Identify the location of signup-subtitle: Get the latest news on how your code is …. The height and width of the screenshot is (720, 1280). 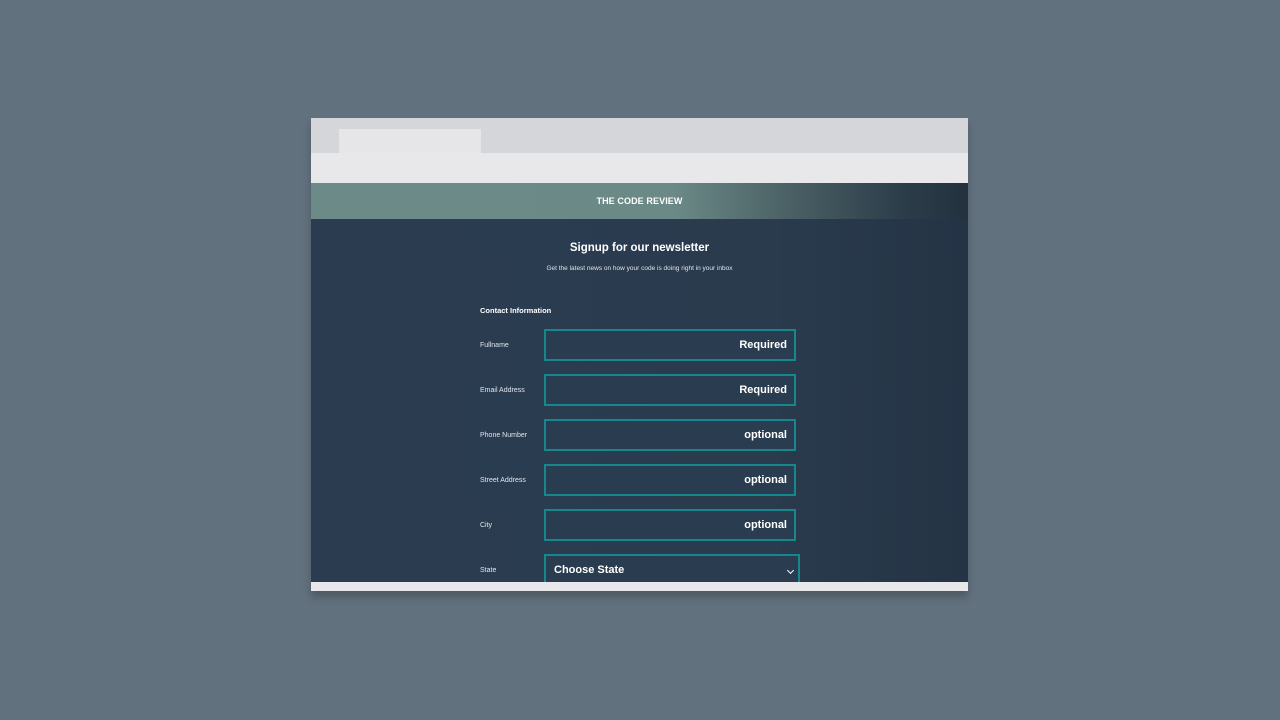
(639, 268).